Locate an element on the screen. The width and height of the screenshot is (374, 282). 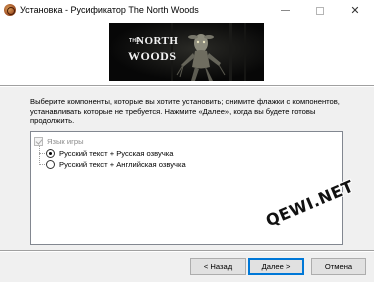
radio-selected-icon is located at coordinates (50, 153).